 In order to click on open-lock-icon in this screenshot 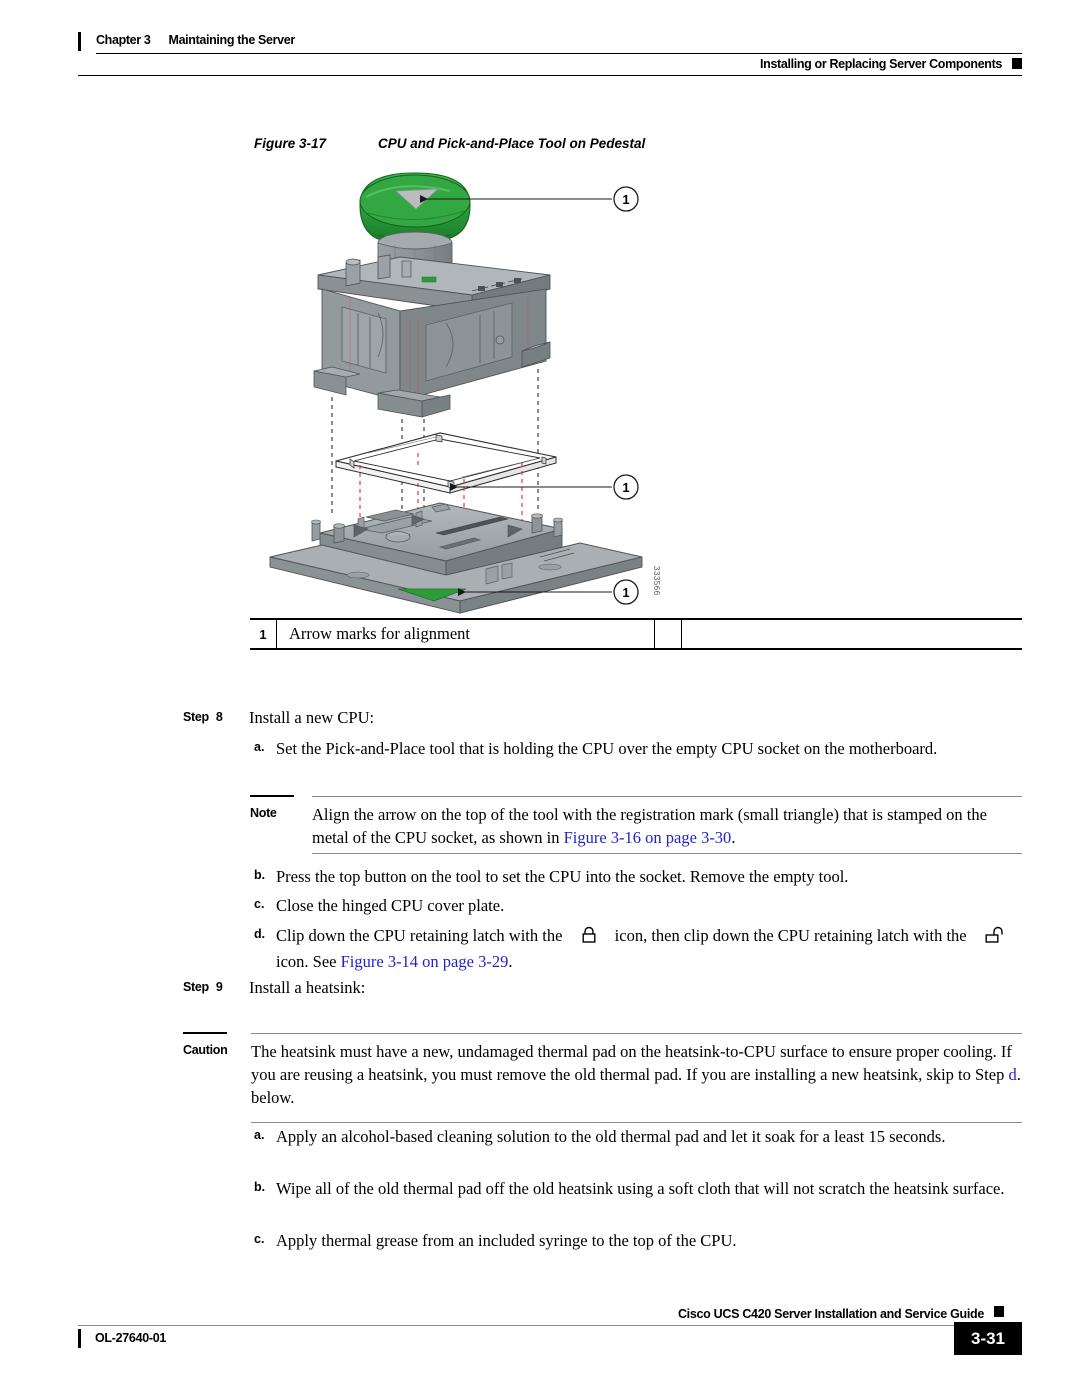, I will do `click(995, 938)`.